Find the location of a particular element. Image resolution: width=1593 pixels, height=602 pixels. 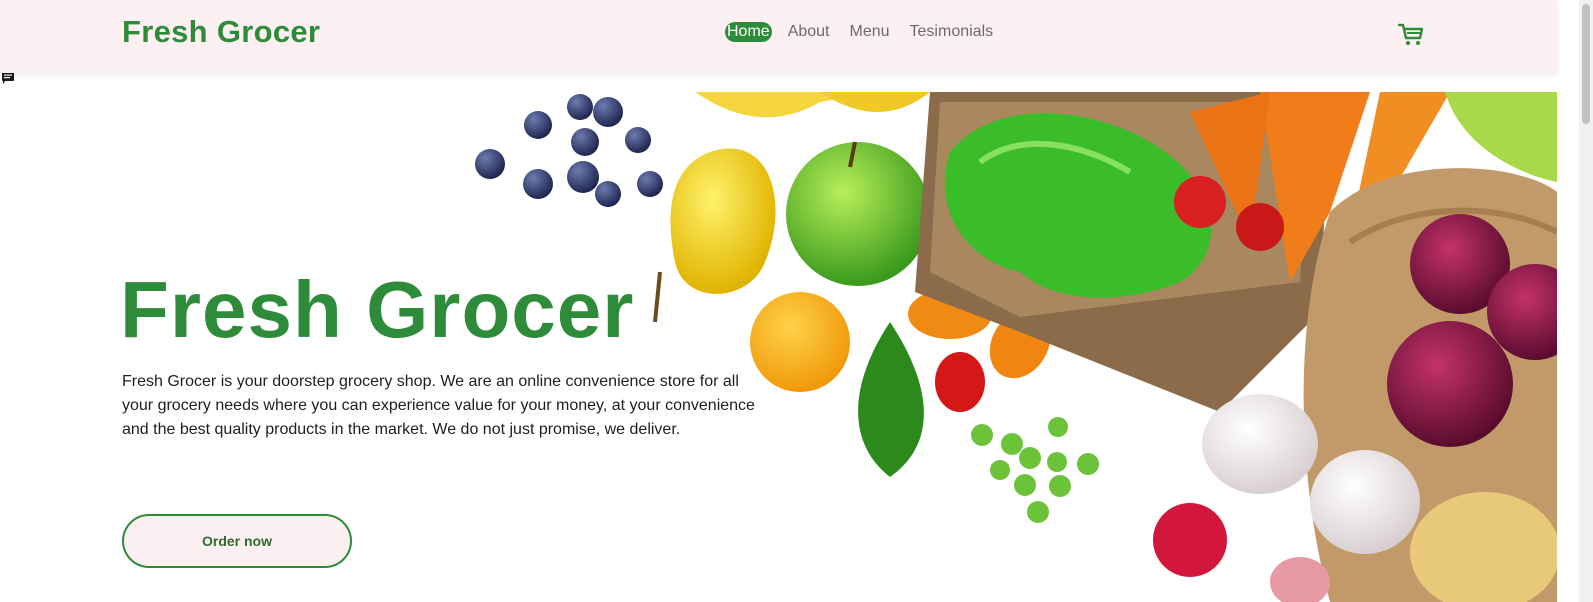

cart-icon is located at coordinates (1411, 34).